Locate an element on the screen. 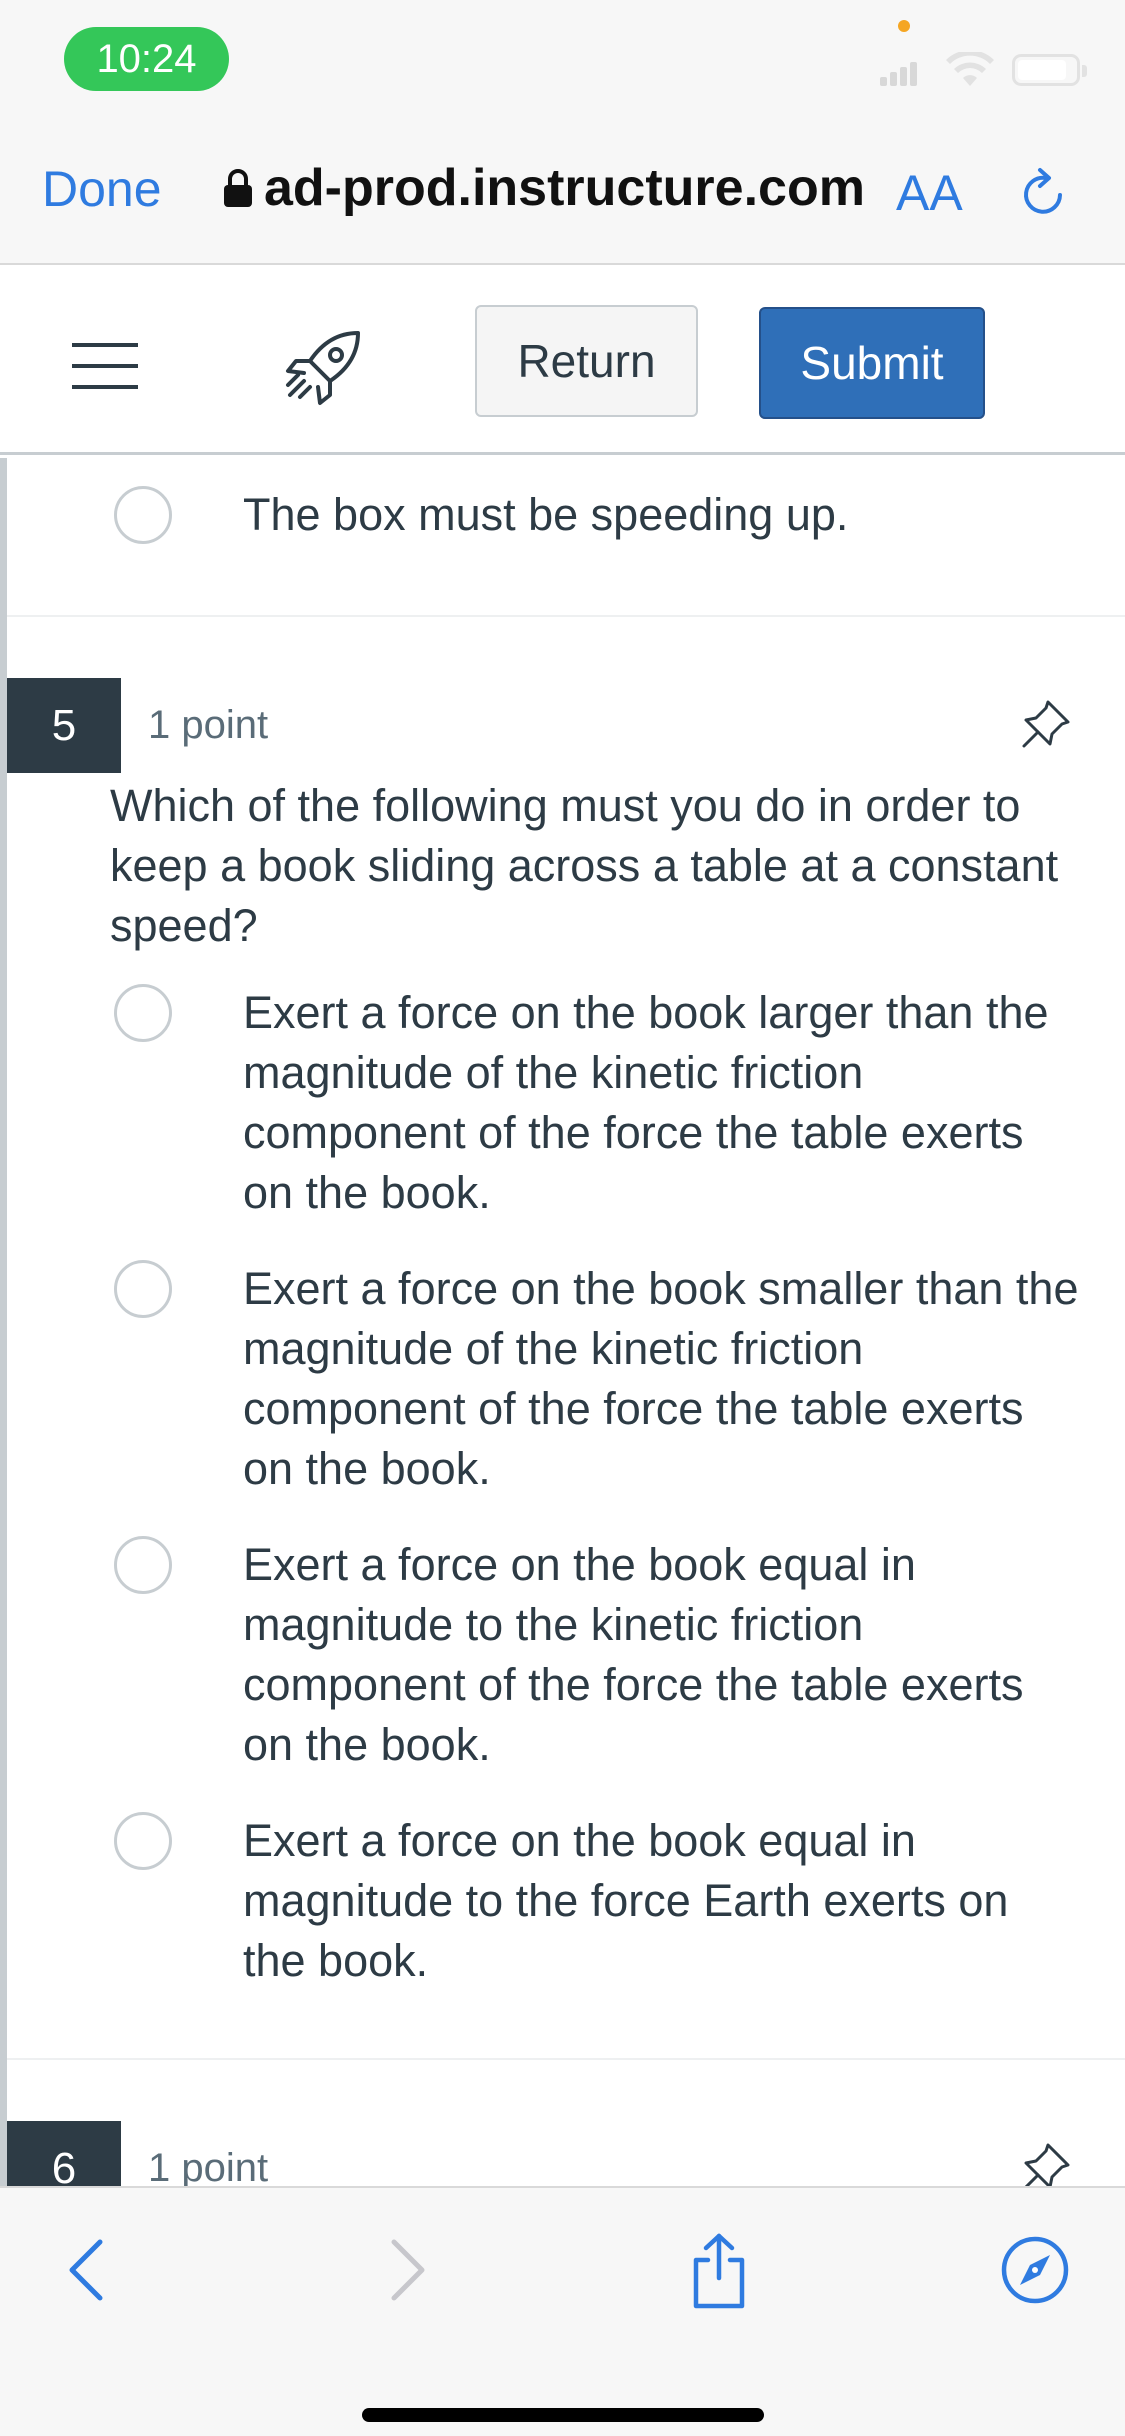 This screenshot has width=1125, height=2436. submit-button: Submit is located at coordinates (872, 363).